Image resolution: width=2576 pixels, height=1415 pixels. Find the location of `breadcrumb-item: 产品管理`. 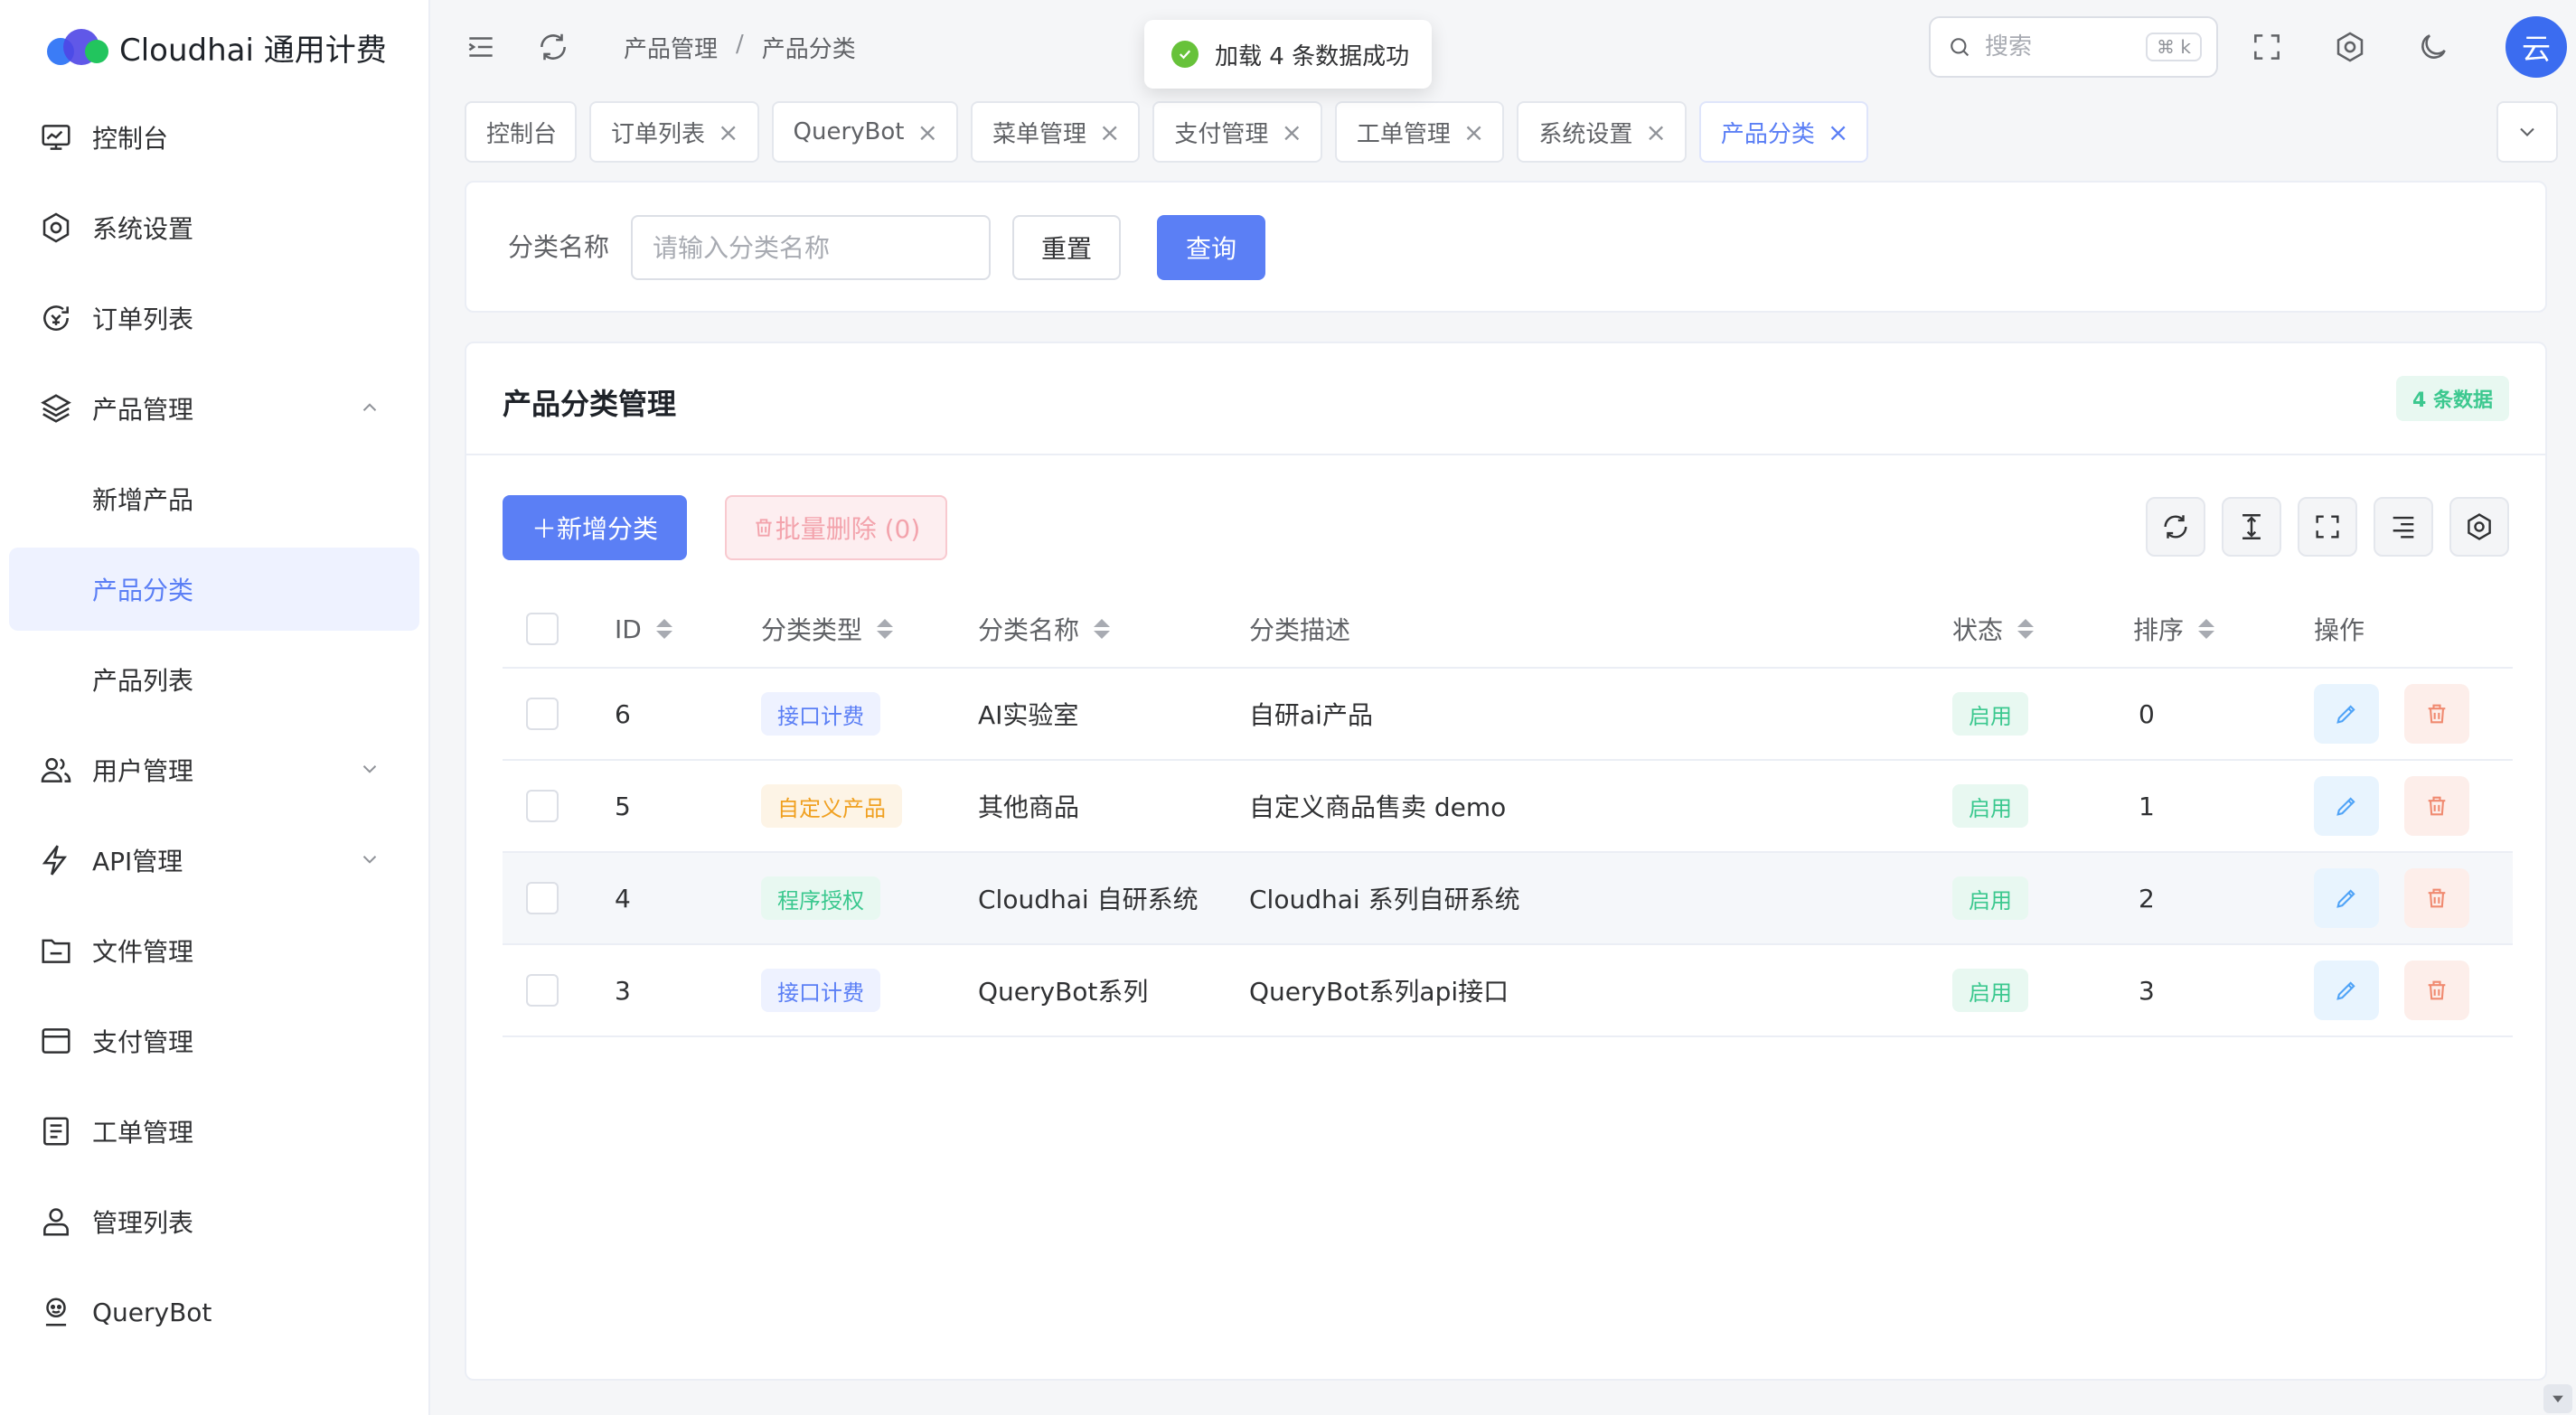

breadcrumb-item: 产品管理 is located at coordinates (671, 48).